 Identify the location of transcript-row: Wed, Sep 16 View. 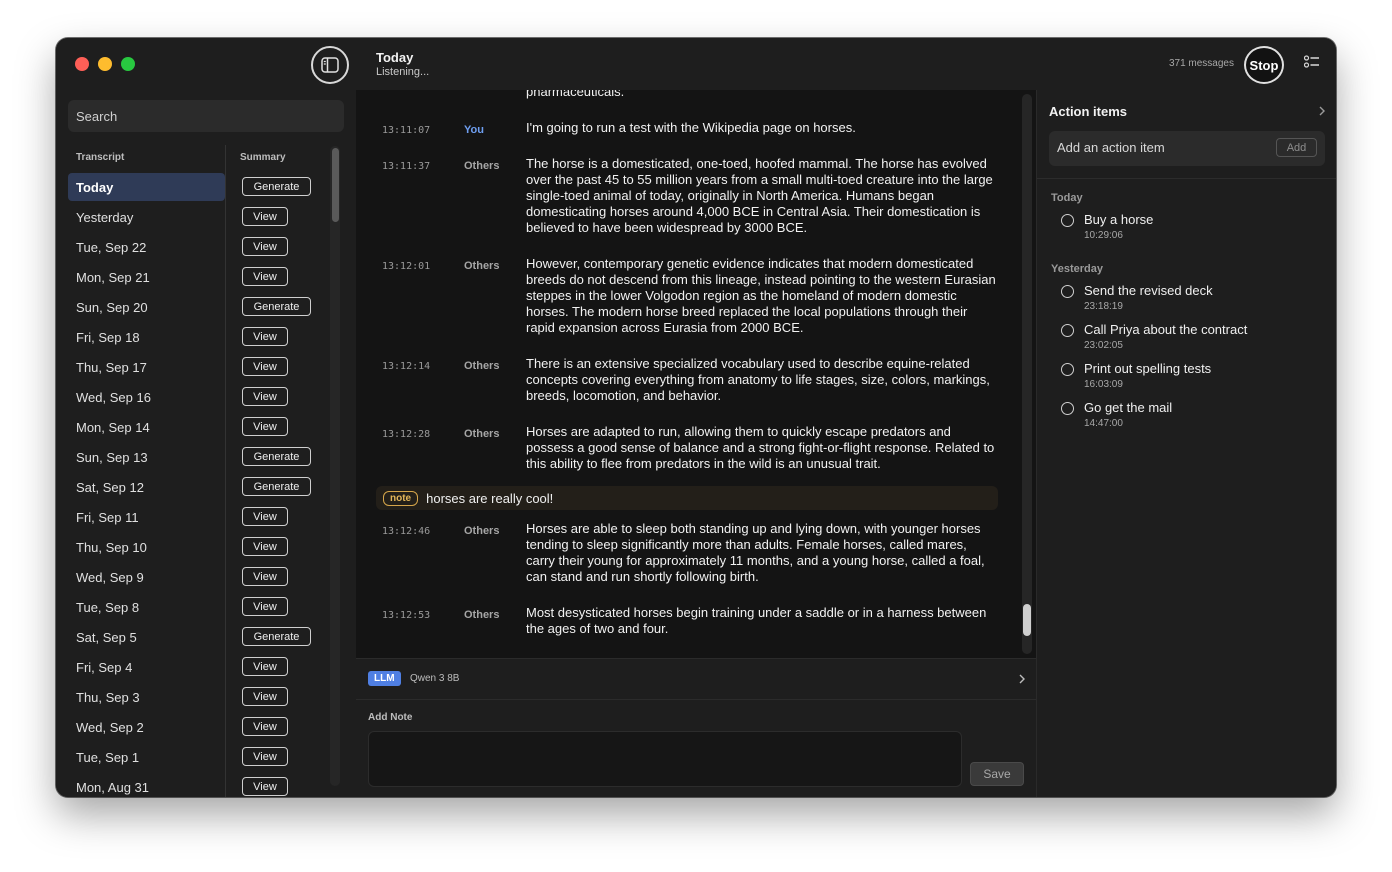
(198, 397).